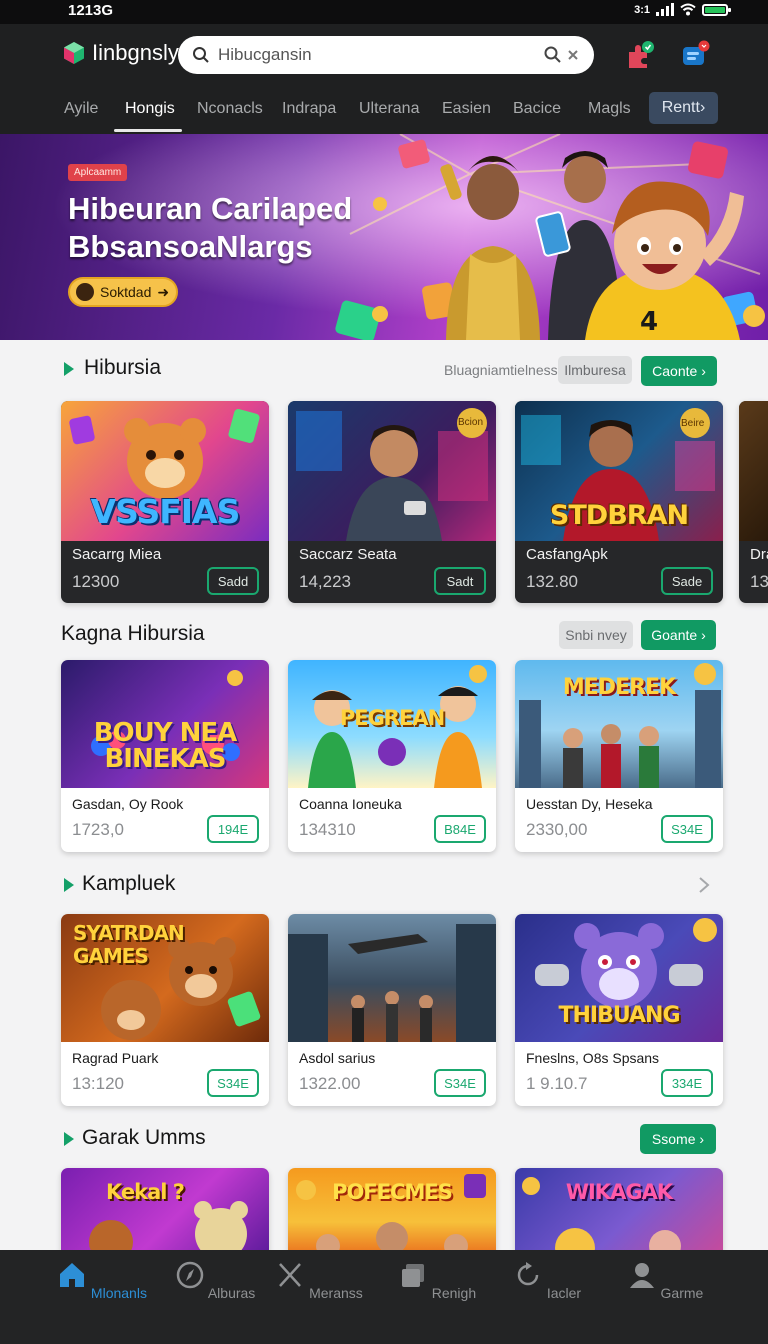  What do you see at coordinates (573, 55) in the screenshot?
I see `clear-icon` at bounding box center [573, 55].